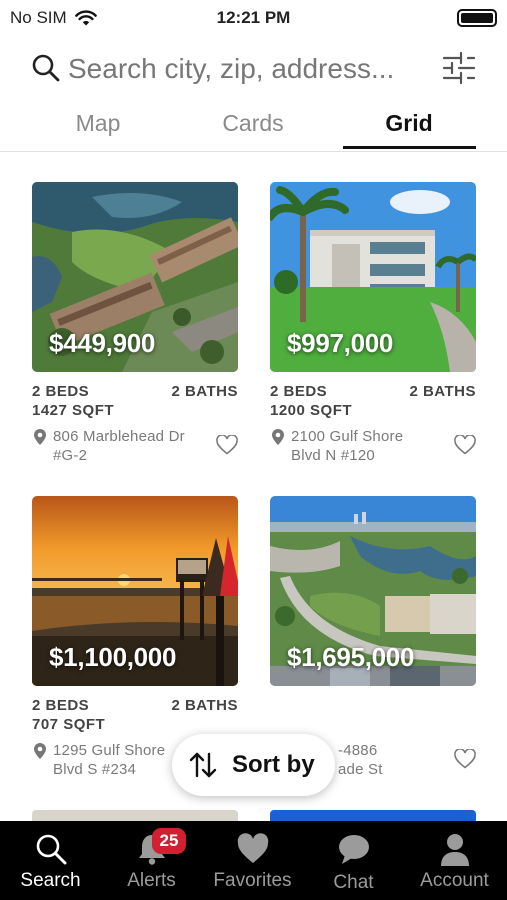 The height and width of the screenshot is (900, 507). Describe the element at coordinates (358, 750) in the screenshot. I see `address-line1: -4886` at that location.